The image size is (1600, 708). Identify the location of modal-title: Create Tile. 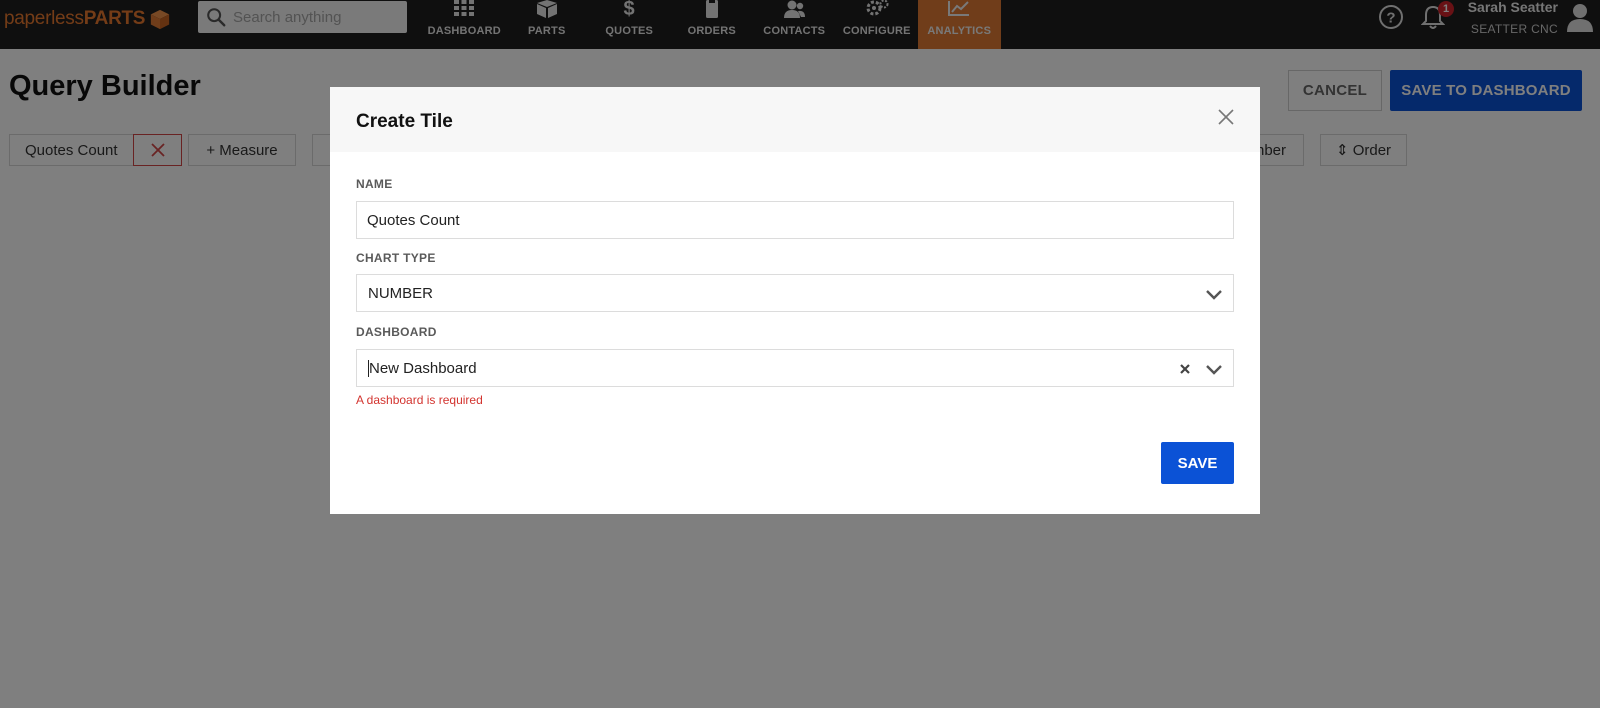
(404, 121).